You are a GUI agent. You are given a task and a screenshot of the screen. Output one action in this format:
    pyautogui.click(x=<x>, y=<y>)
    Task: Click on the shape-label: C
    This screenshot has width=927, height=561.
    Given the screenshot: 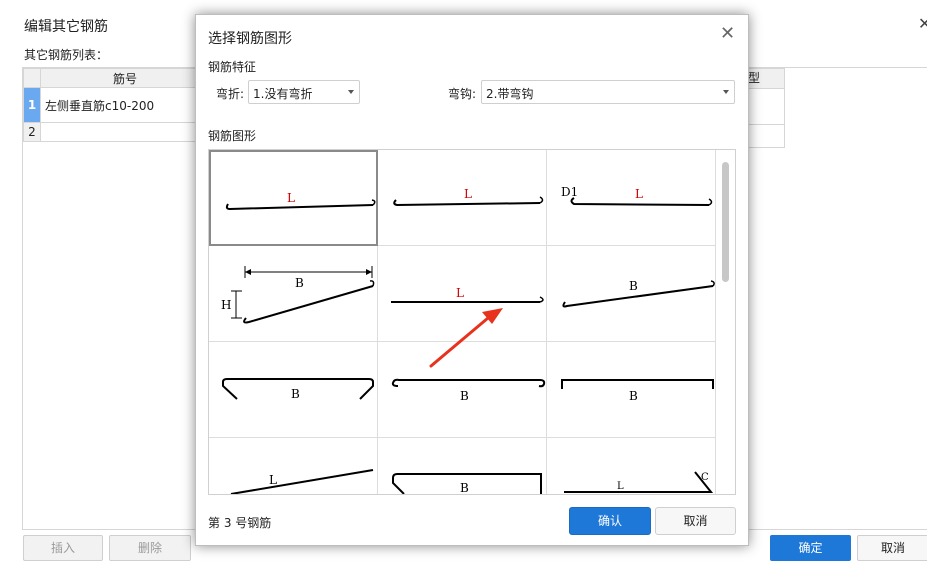 What is the action you would take?
    pyautogui.click(x=705, y=477)
    